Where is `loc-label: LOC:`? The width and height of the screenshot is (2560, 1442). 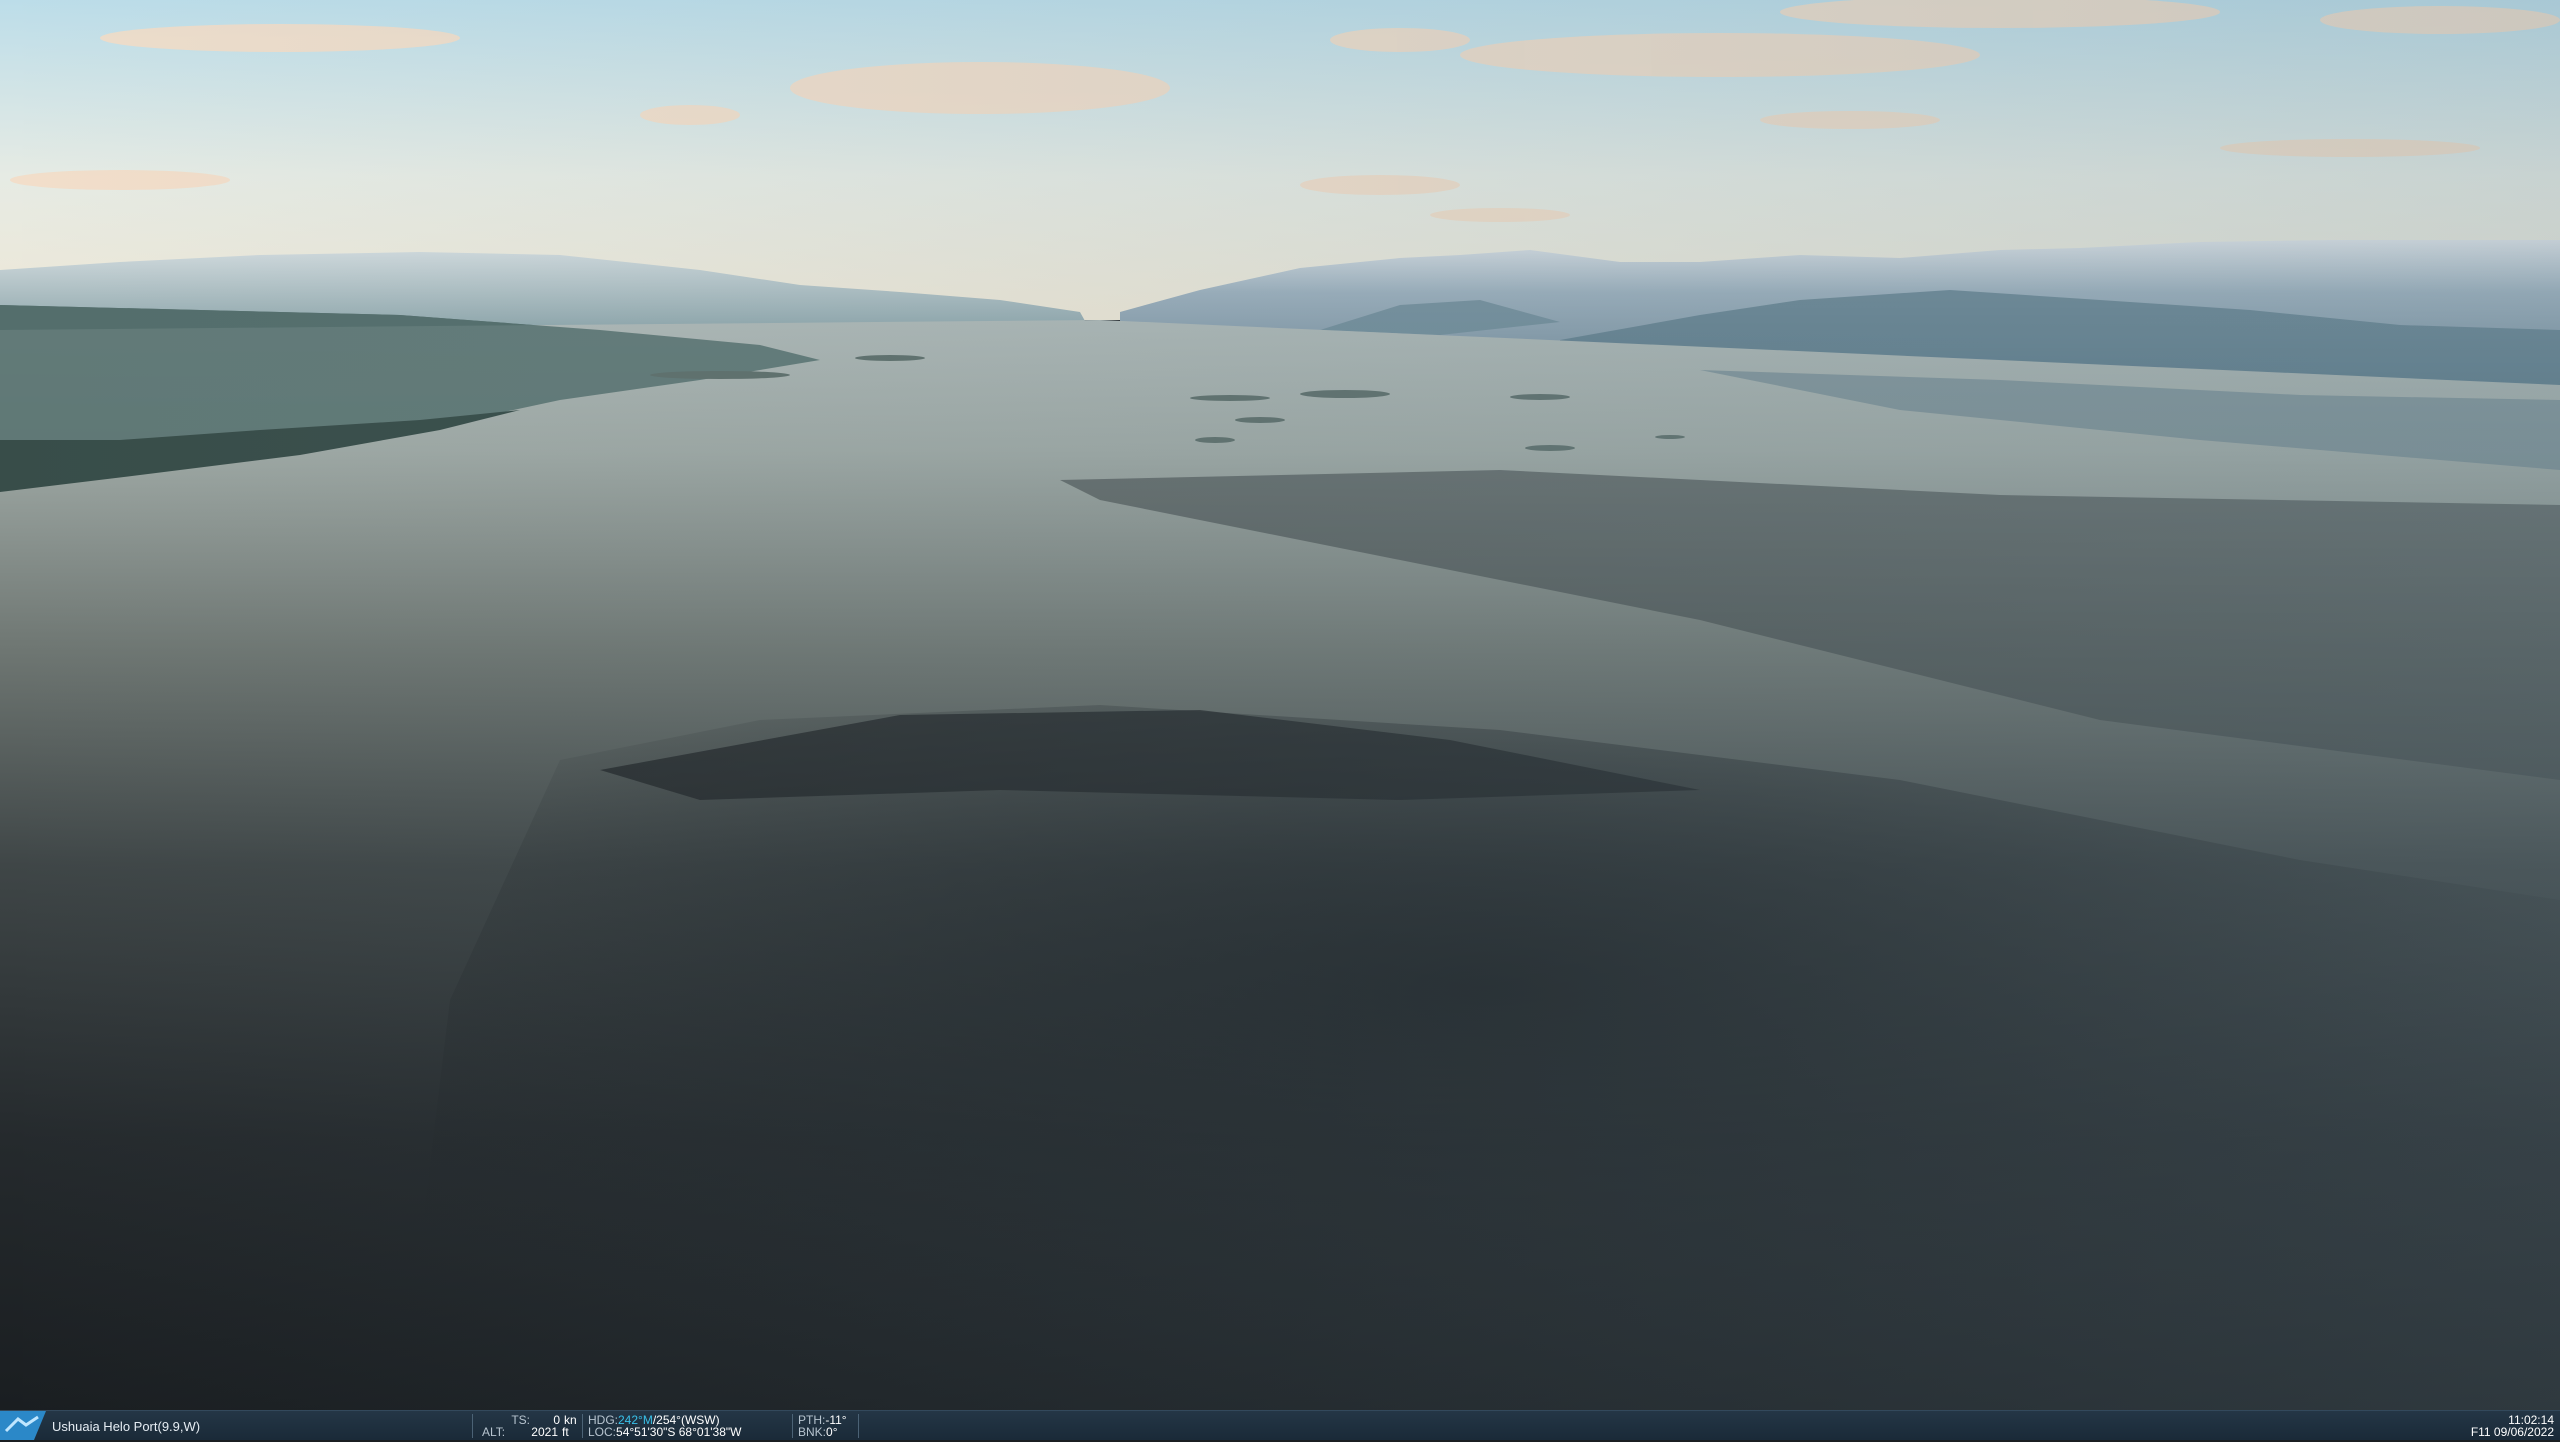
loc-label: LOC: is located at coordinates (602, 1432).